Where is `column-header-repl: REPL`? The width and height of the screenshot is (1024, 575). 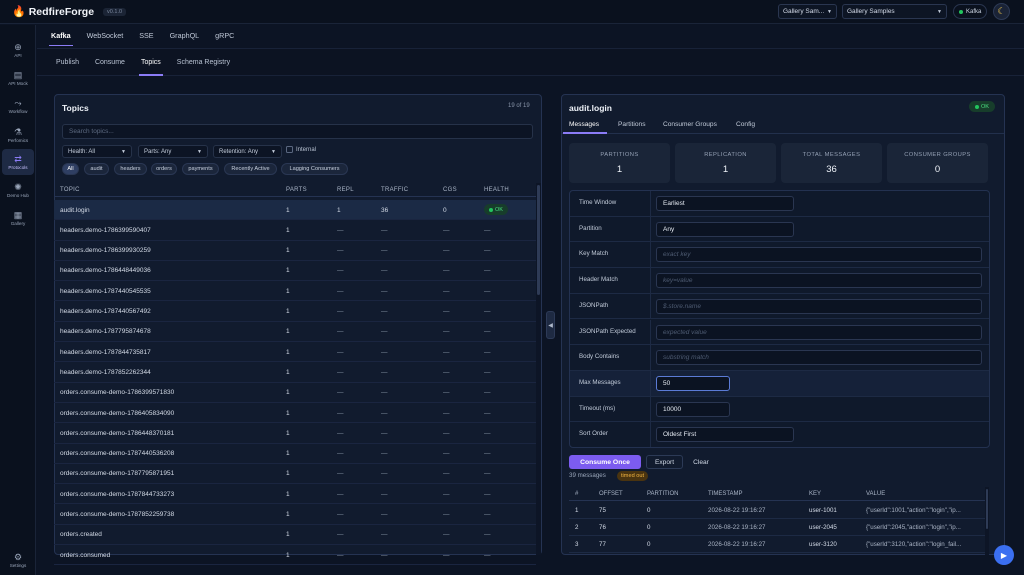 column-header-repl: REPL is located at coordinates (345, 190).